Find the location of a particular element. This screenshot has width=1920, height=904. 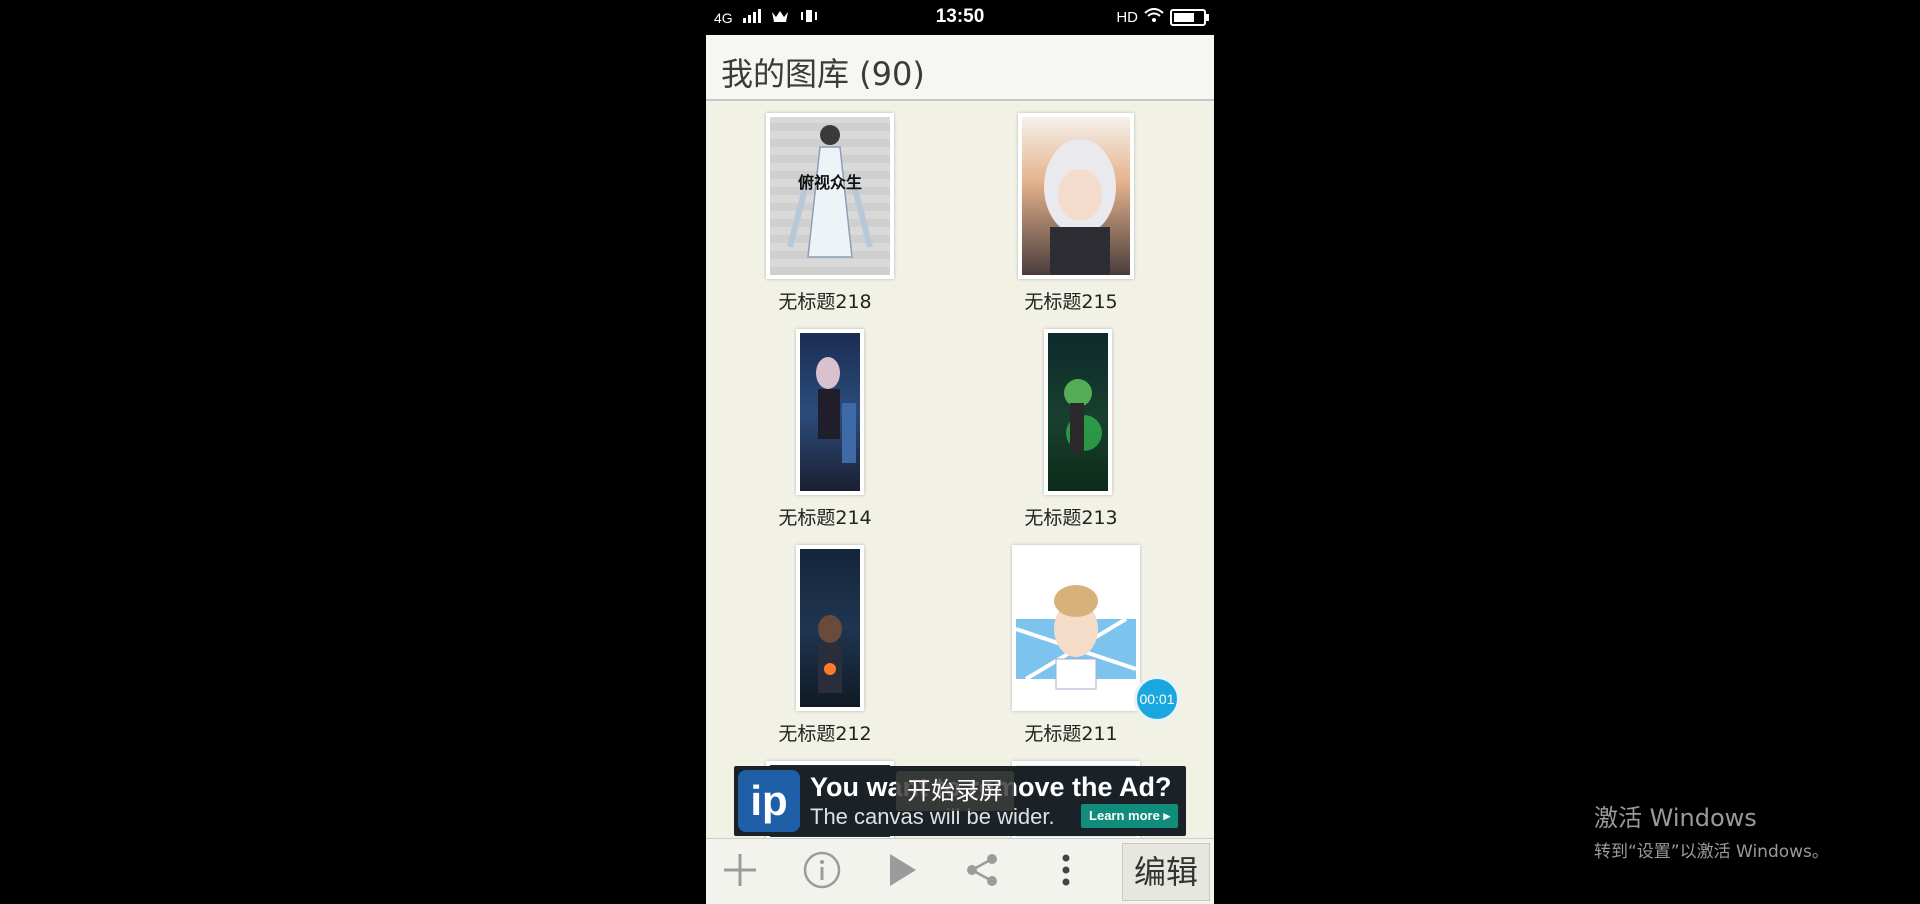

share-icon is located at coordinates (982, 872).